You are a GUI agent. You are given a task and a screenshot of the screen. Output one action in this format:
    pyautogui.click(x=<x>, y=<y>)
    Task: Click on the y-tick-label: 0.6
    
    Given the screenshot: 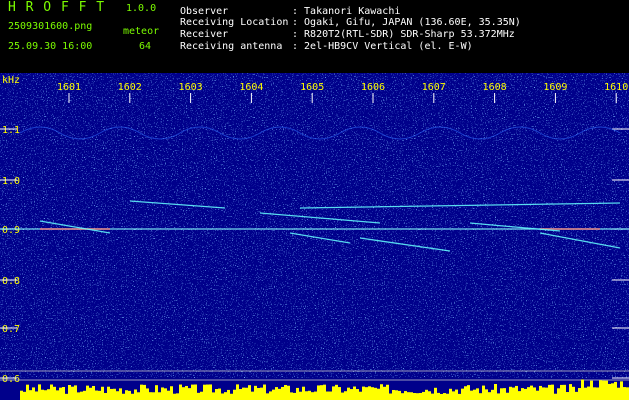 What is the action you would take?
    pyautogui.click(x=11, y=379)
    